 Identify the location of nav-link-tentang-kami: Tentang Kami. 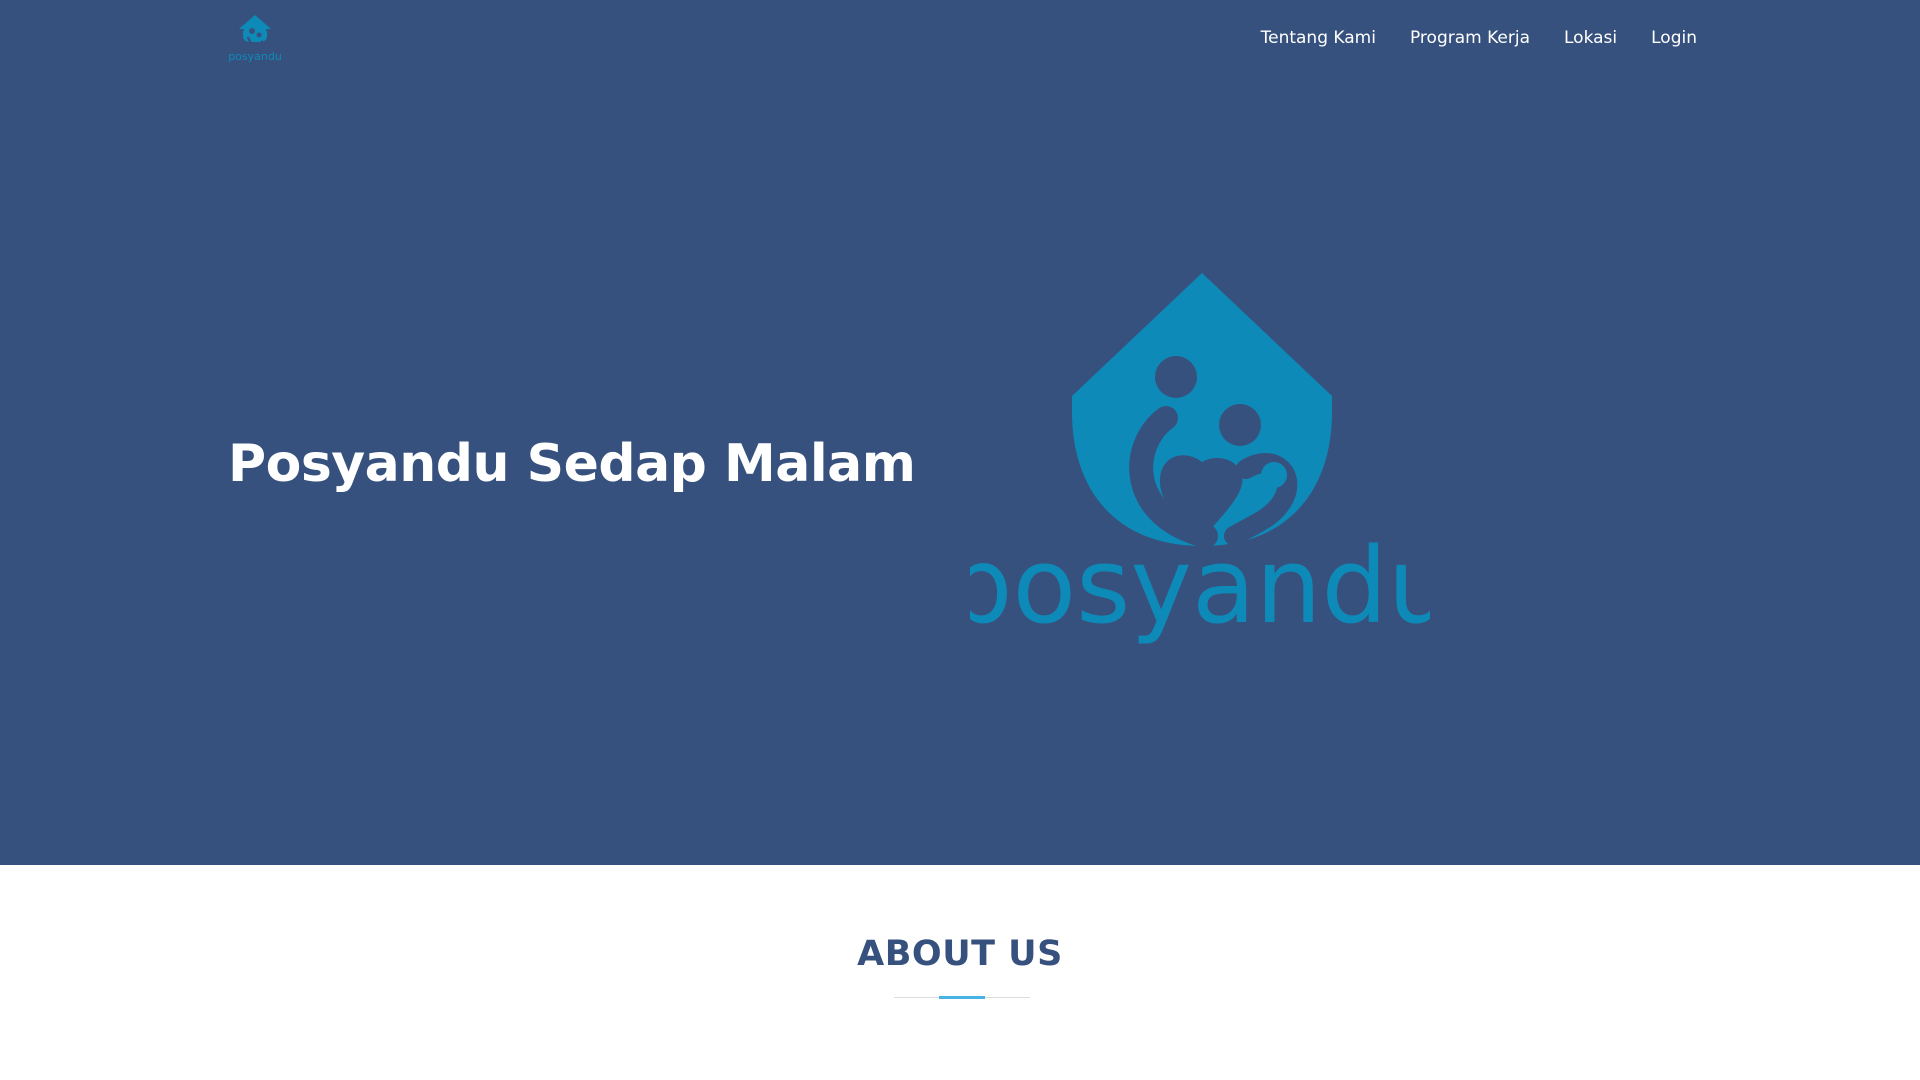
(1318, 38).